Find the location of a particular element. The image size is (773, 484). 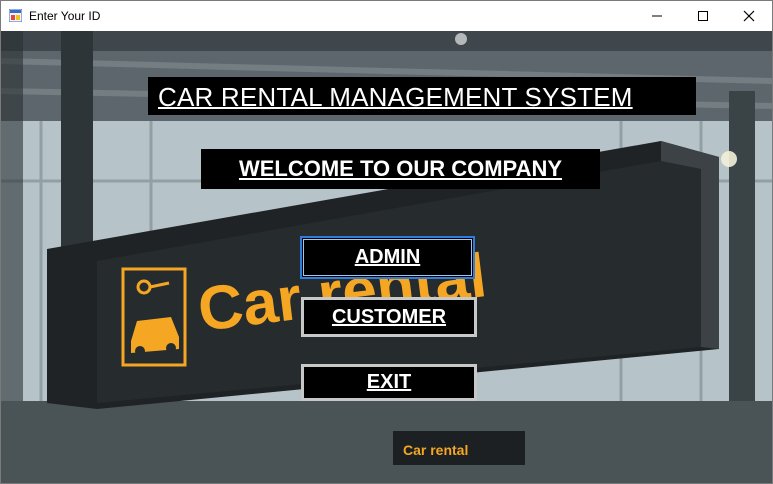

maximize-button is located at coordinates (703, 16).